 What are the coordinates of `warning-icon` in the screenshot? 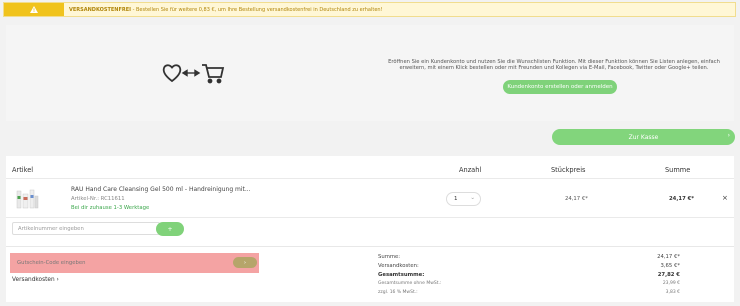 It's located at (34, 9).